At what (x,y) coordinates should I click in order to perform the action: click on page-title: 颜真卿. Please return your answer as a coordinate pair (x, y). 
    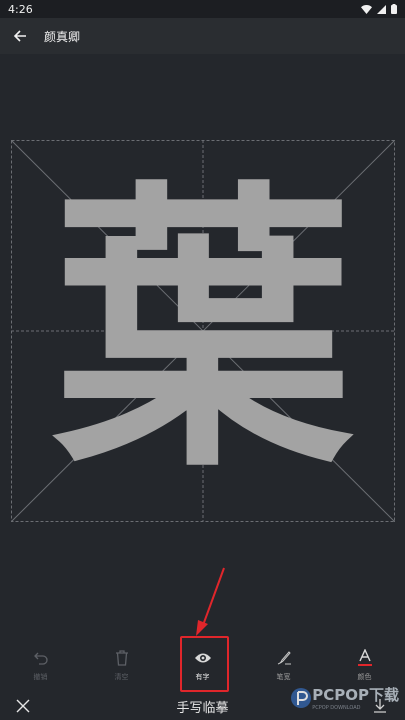
    Looking at the image, I should click on (62, 36).